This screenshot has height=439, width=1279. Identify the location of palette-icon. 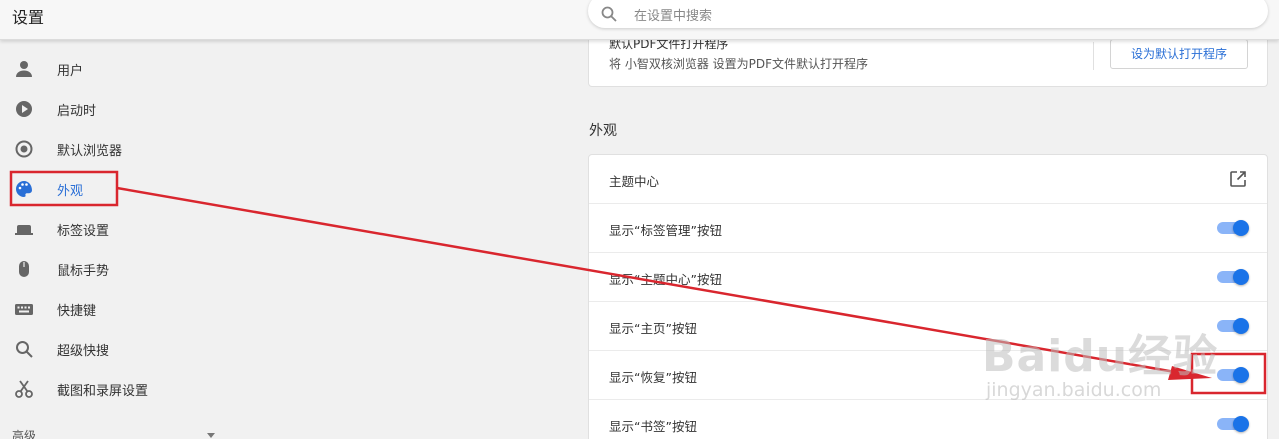
(24, 189).